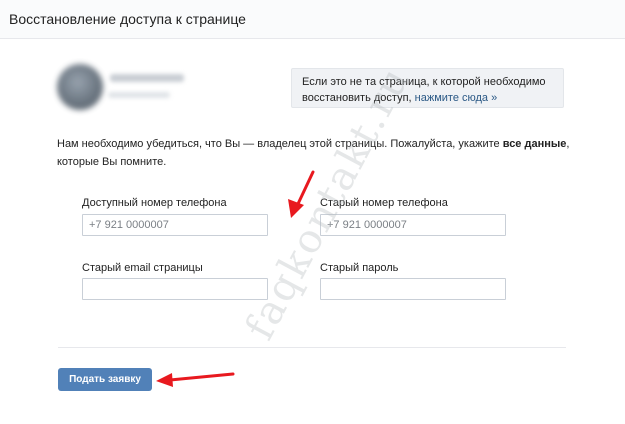 The image size is (625, 424). Describe the element at coordinates (175, 225) in the screenshot. I see `available-phone-input` at that location.